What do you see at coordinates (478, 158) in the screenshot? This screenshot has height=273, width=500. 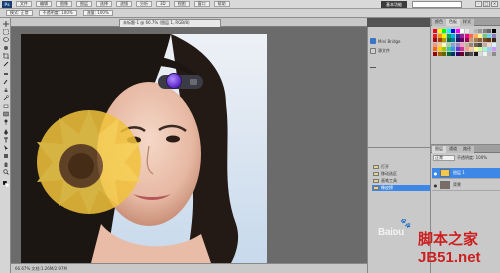 I see `layer-opacity-field: 不透明度: 100%` at bounding box center [478, 158].